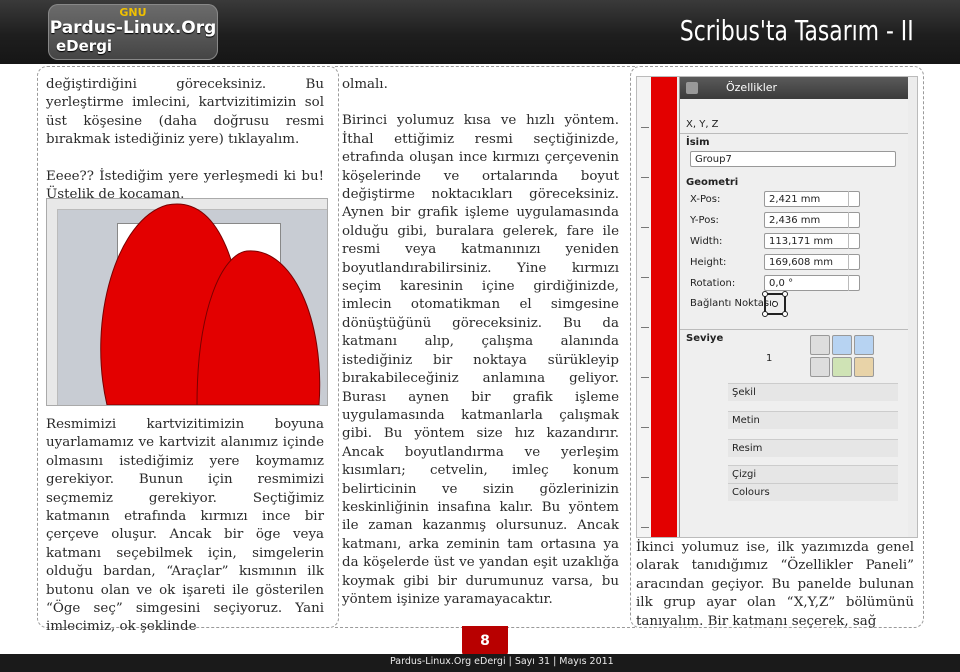 Image resolution: width=960 pixels, height=672 pixels. What do you see at coordinates (813, 448) in the screenshot?
I see `section-image: Resim` at bounding box center [813, 448].